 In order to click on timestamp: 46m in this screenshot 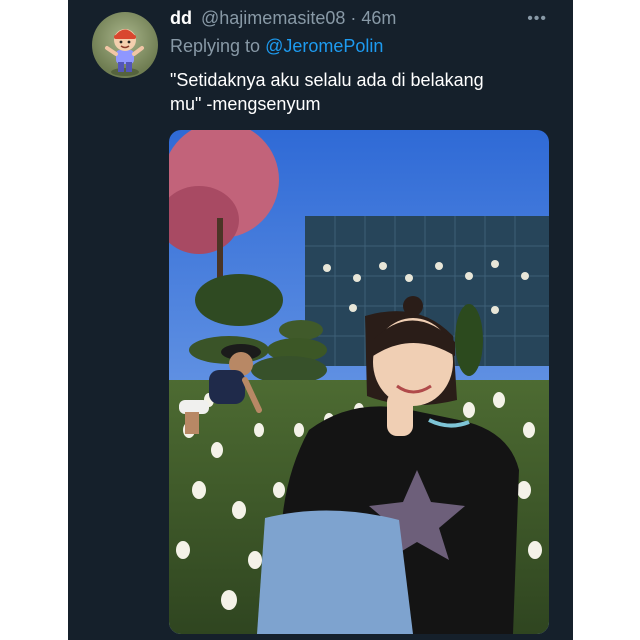, I will do `click(378, 18)`.